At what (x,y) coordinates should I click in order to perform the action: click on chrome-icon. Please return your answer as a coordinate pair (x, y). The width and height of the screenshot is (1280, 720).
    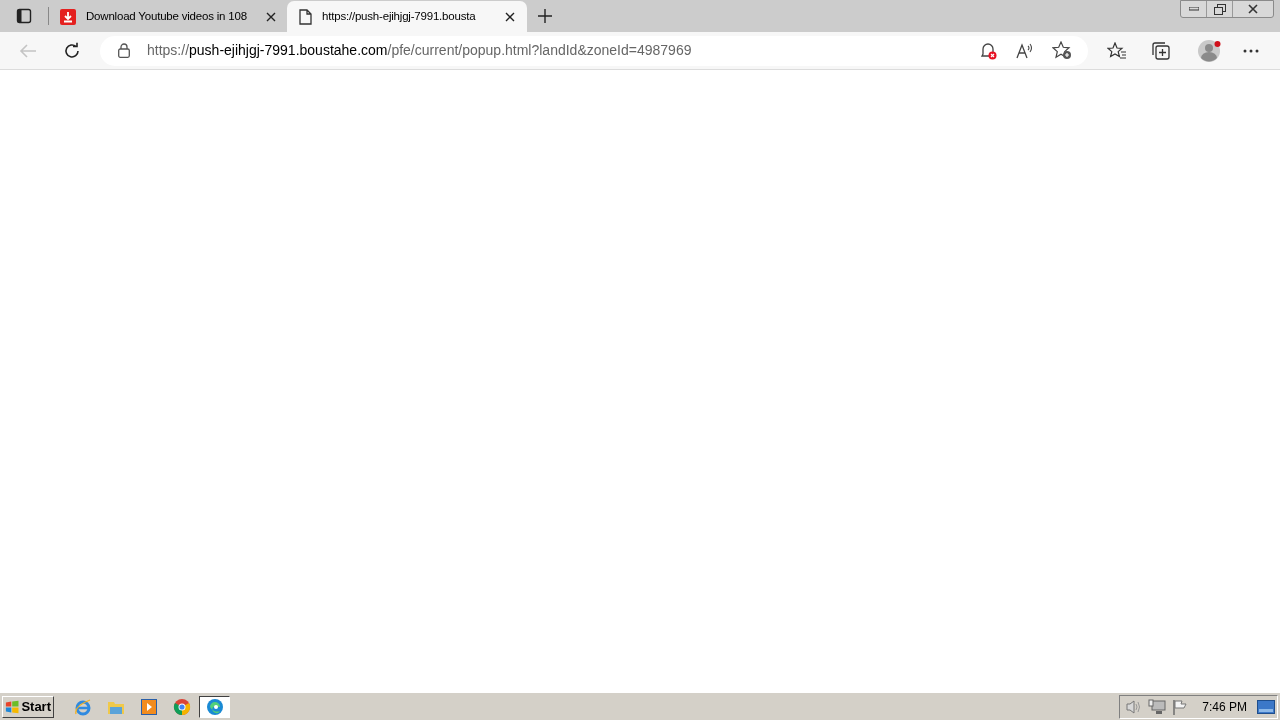
    Looking at the image, I should click on (181, 706).